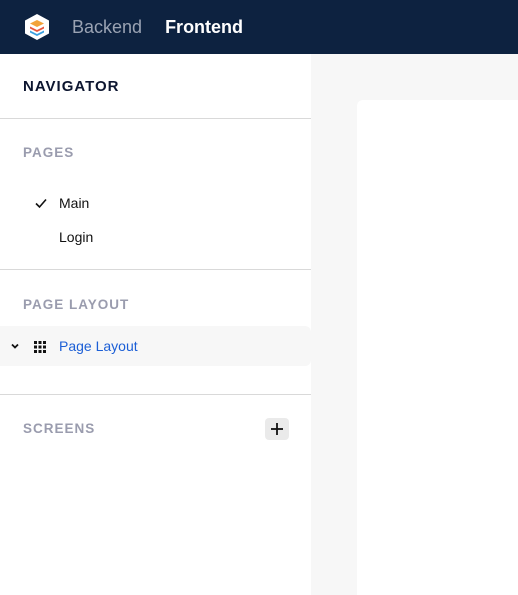 The width and height of the screenshot is (518, 595). I want to click on grid-icon, so click(40, 346).